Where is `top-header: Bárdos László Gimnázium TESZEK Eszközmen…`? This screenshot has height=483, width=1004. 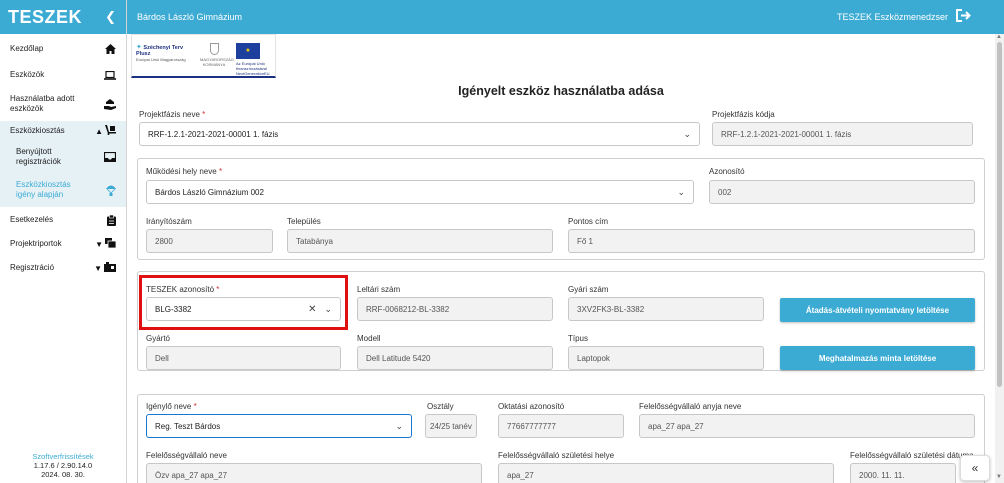 top-header: Bárdos László Gimnázium TESZEK Eszközmen… is located at coordinates (565, 17).